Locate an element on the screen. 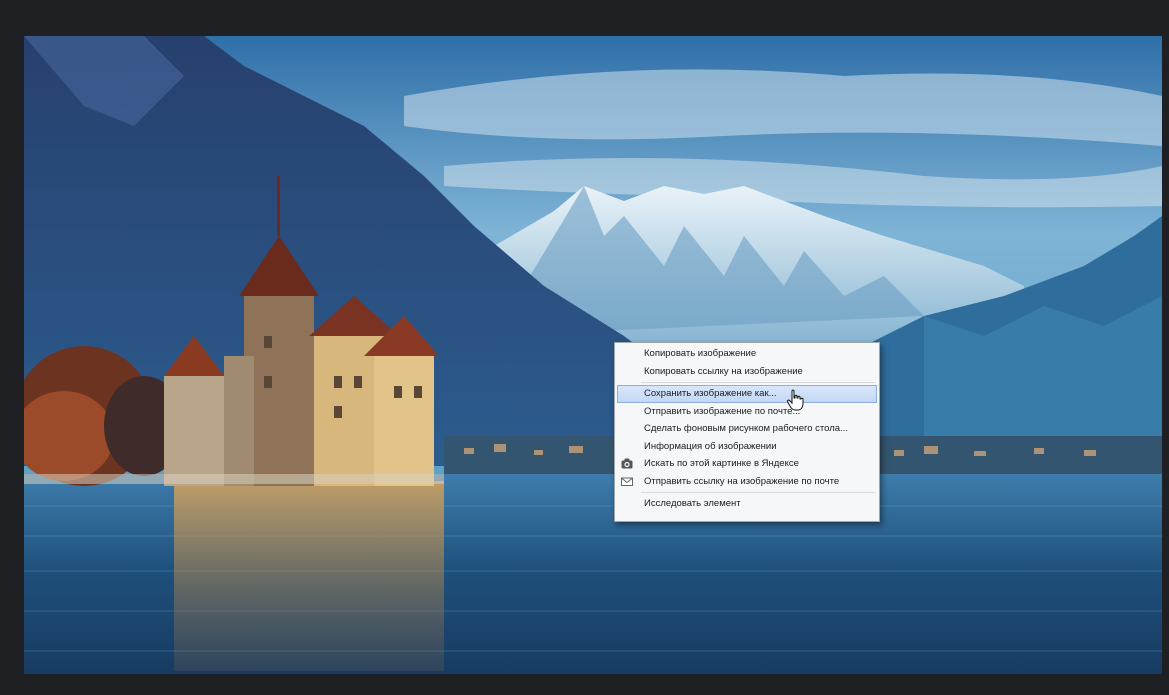 The height and width of the screenshot is (695, 1169). menu-item-copy-image: Копировать изображение is located at coordinates (747, 354).